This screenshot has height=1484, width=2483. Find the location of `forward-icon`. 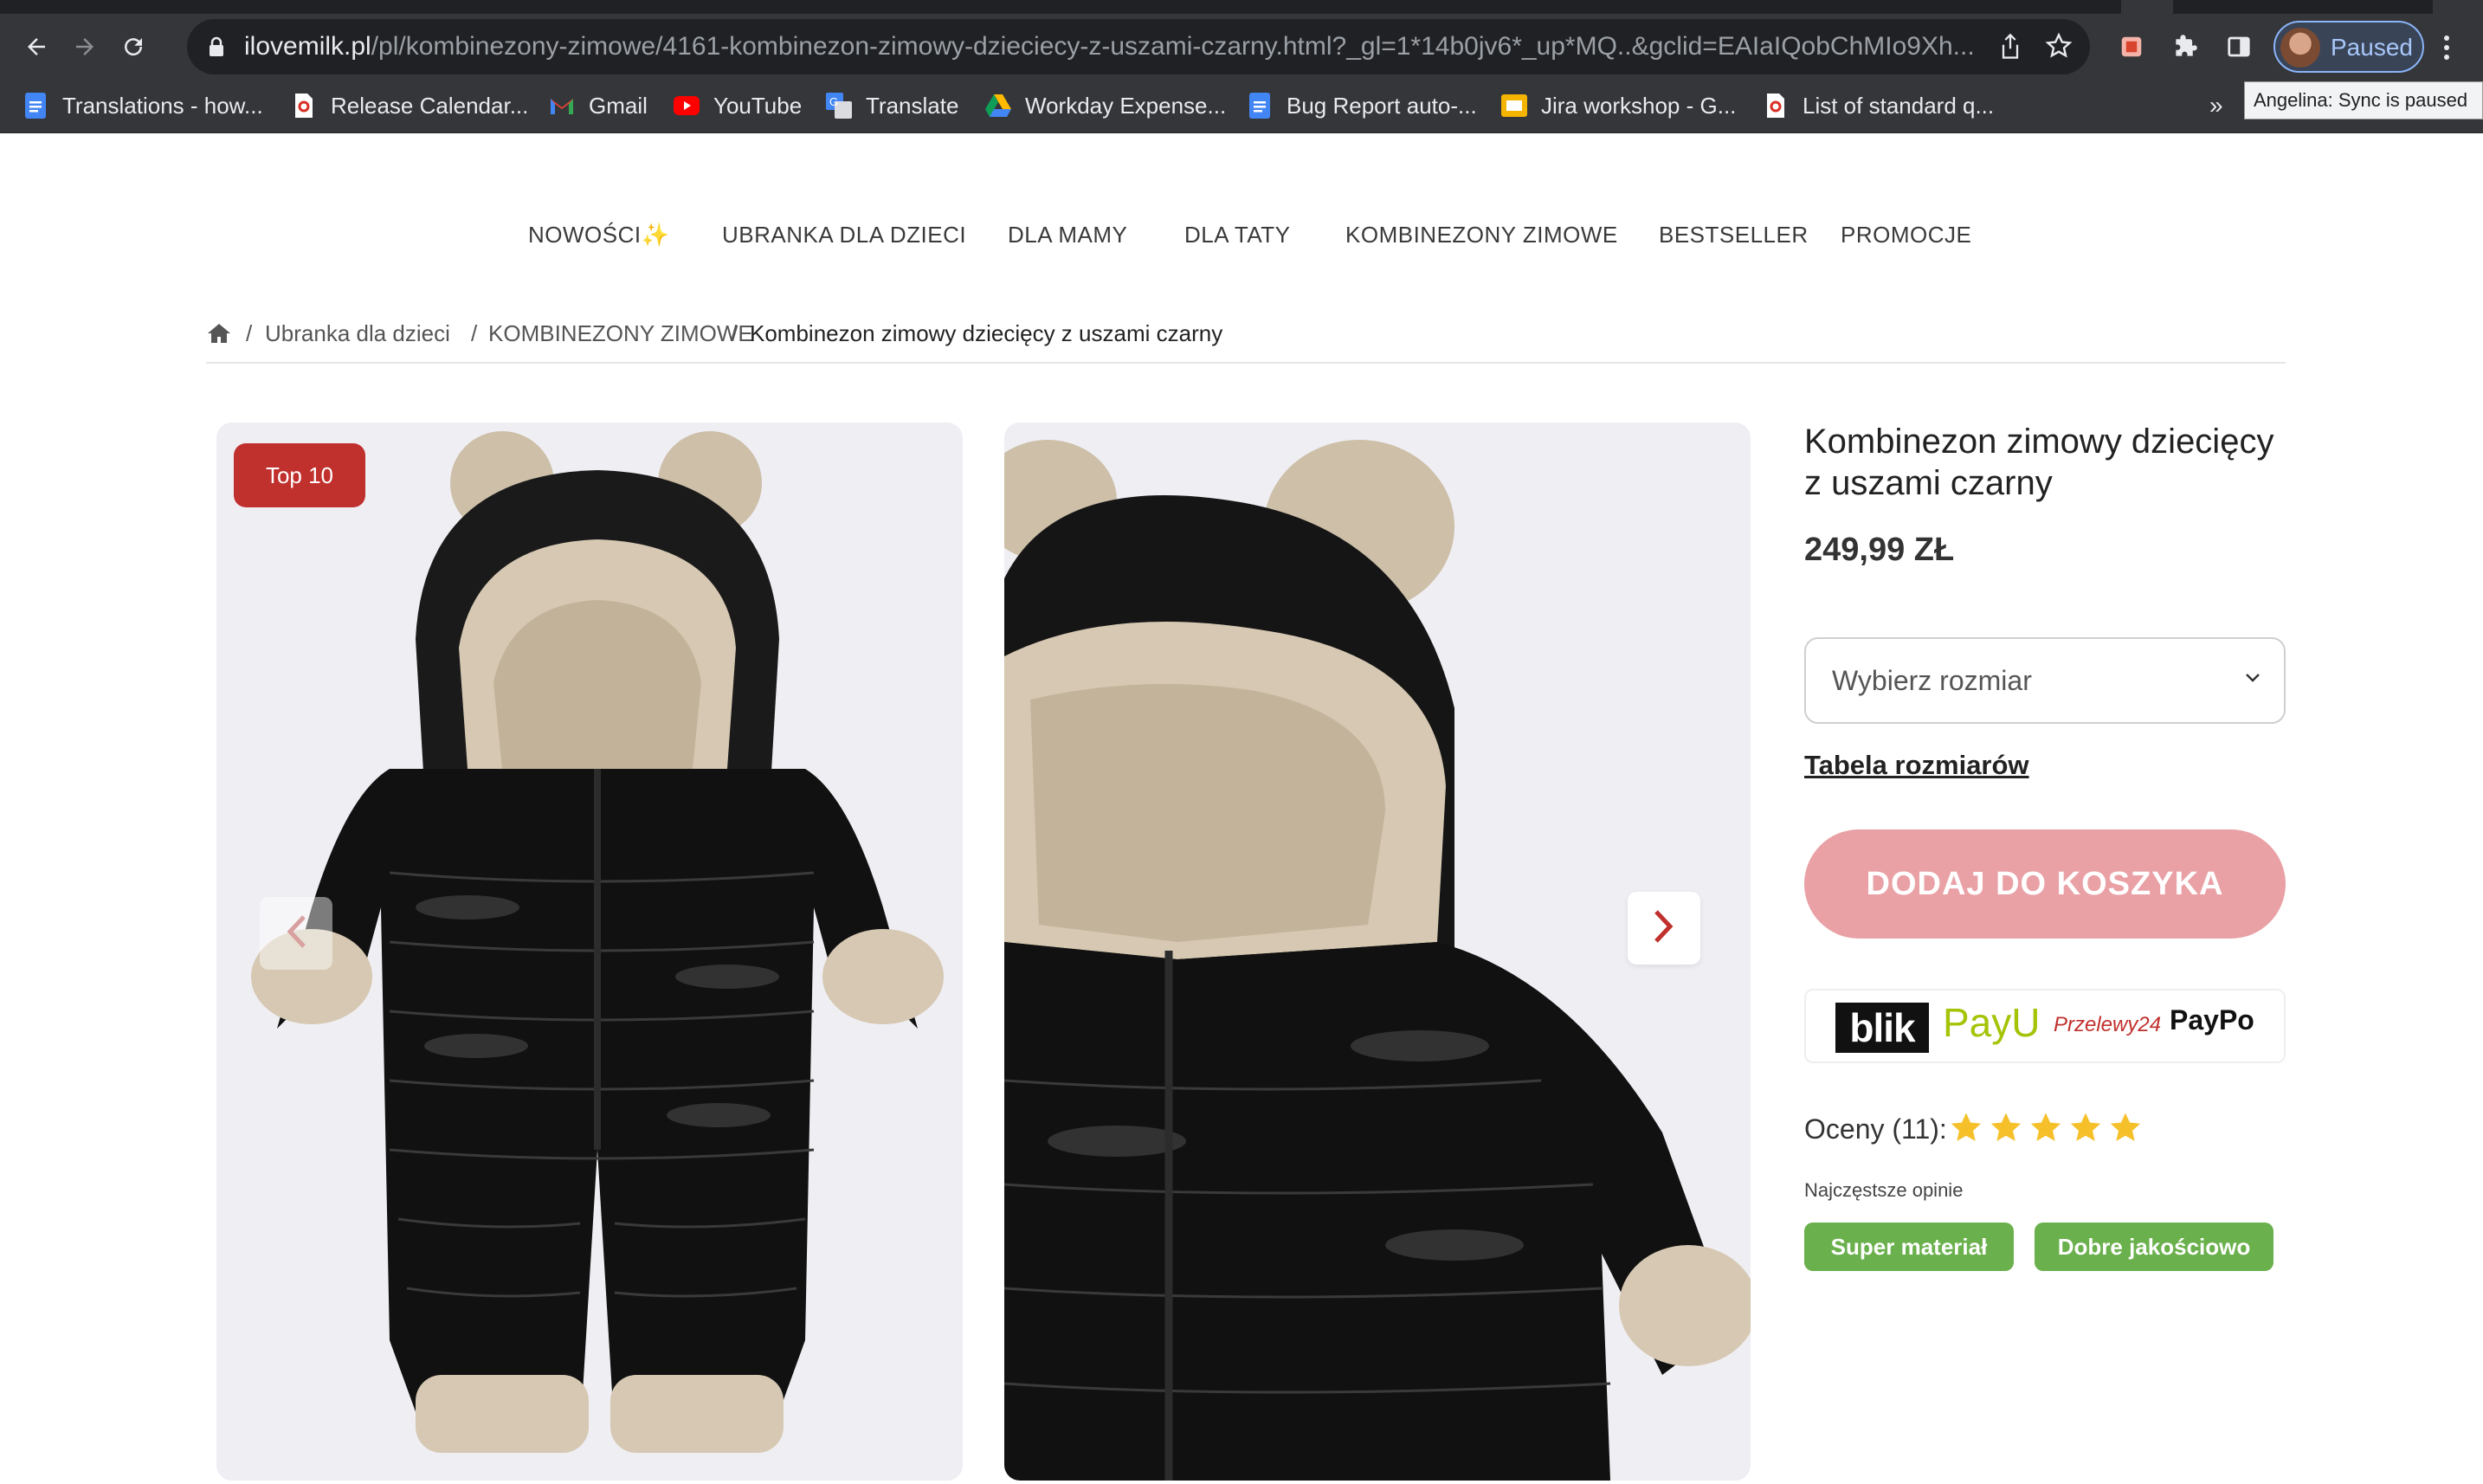

forward-icon is located at coordinates (85, 46).